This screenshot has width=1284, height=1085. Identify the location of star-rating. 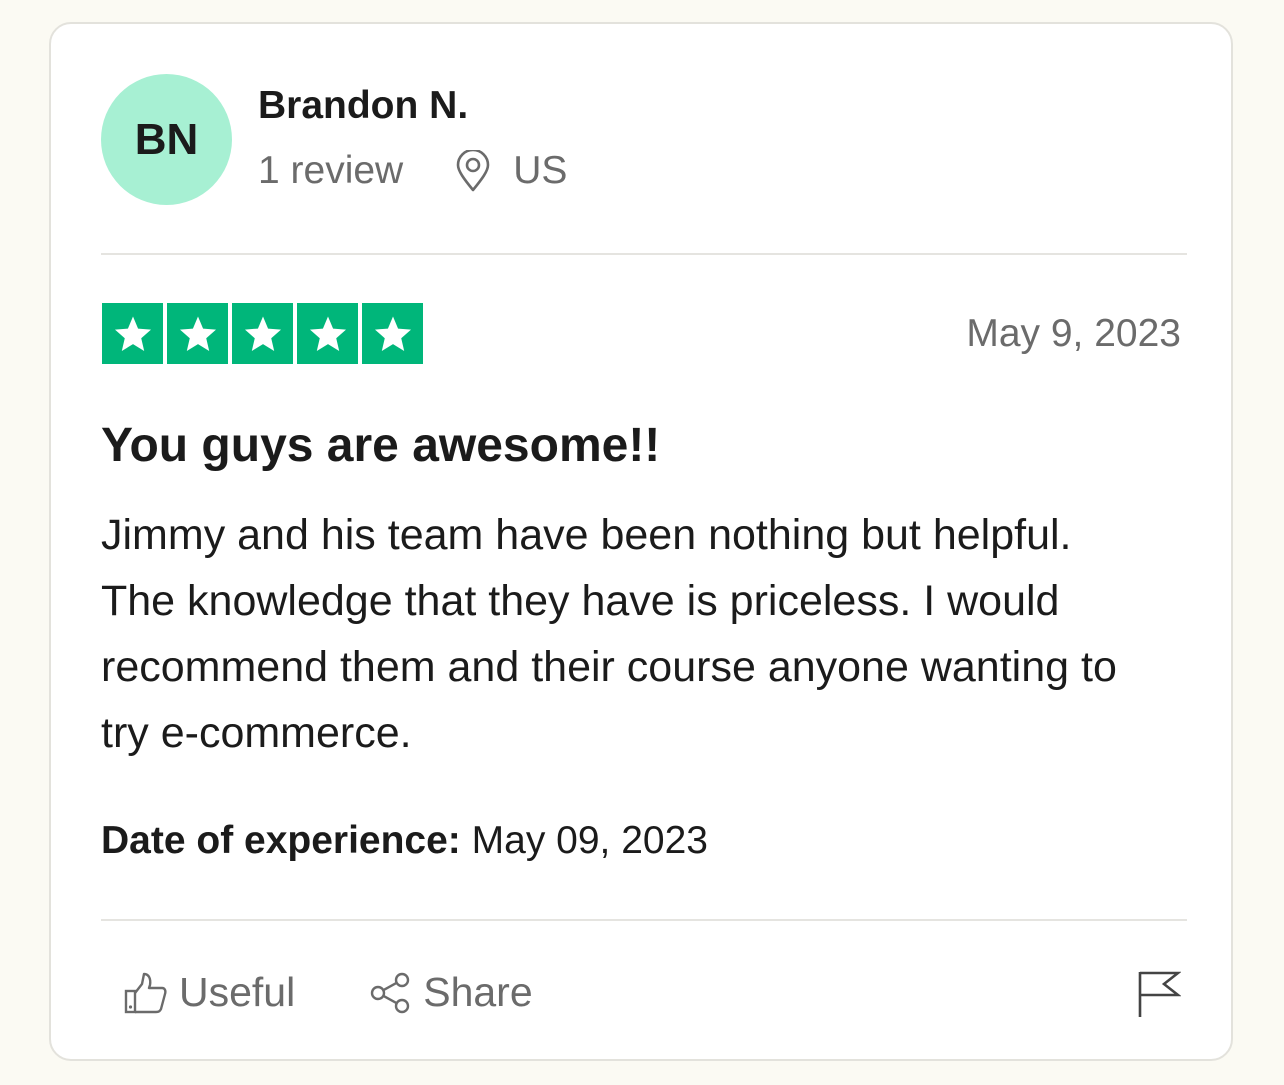
(262, 333).